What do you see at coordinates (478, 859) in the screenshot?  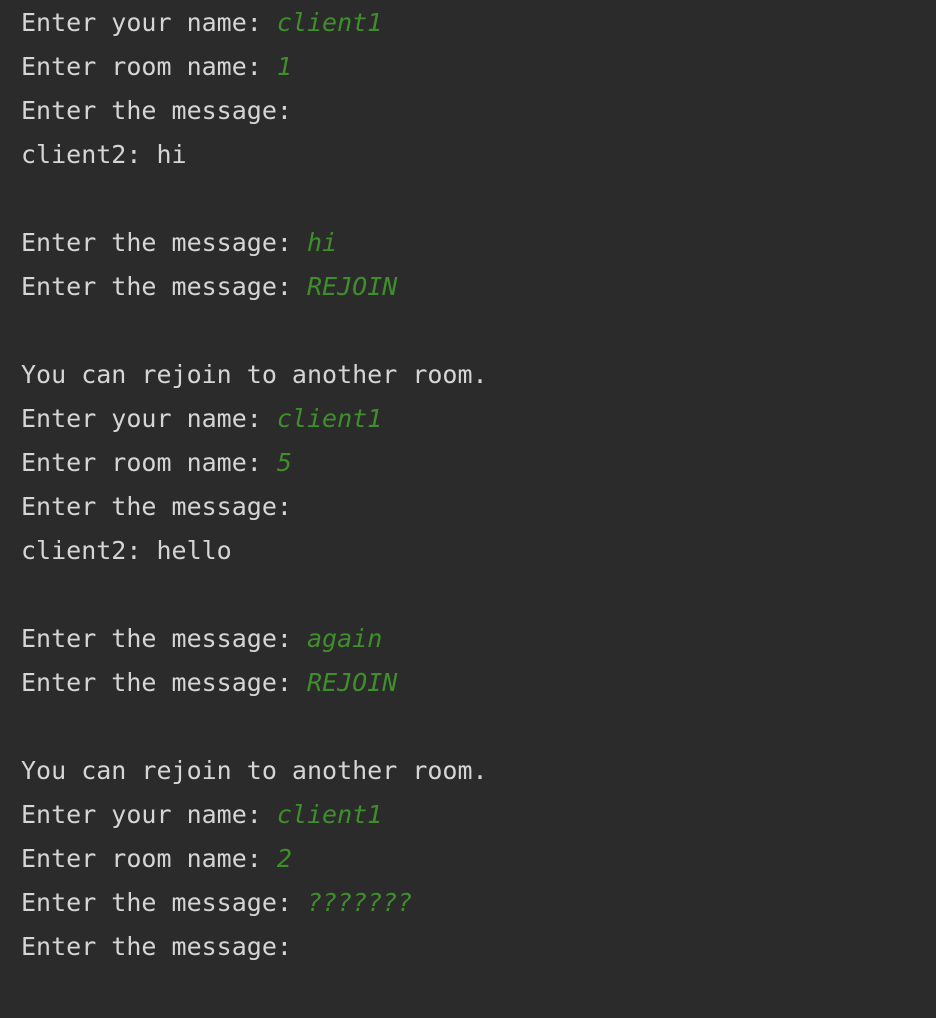 I see `console-line: Enter room name: 2` at bounding box center [478, 859].